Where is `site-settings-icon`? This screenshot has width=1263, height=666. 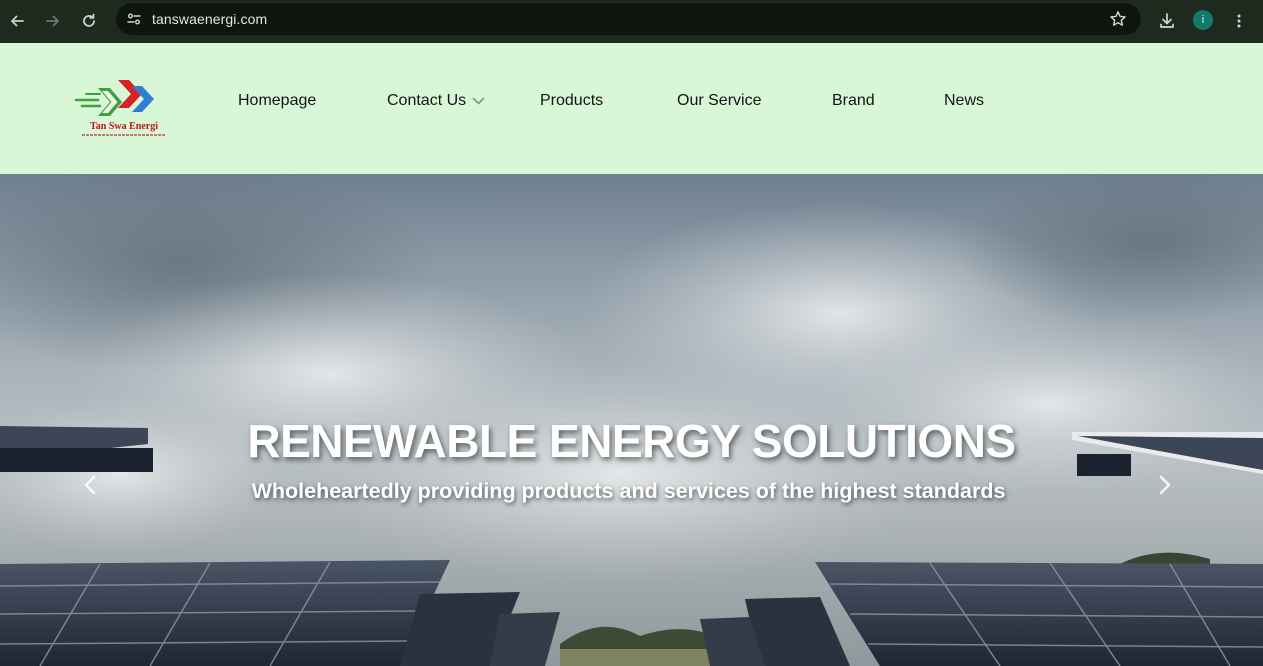 site-settings-icon is located at coordinates (134, 19).